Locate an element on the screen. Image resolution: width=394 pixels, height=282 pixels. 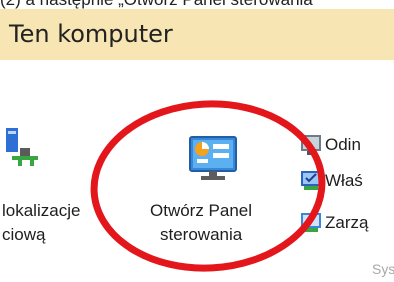
uninstall-program-button: Odin is located at coordinates (346, 147).